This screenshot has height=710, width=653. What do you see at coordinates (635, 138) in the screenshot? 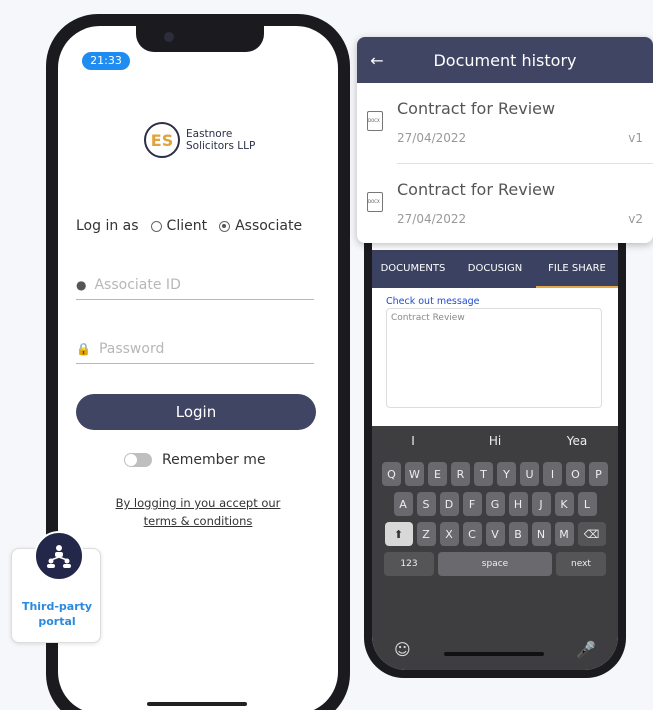
I see `document-version: v1` at bounding box center [635, 138].